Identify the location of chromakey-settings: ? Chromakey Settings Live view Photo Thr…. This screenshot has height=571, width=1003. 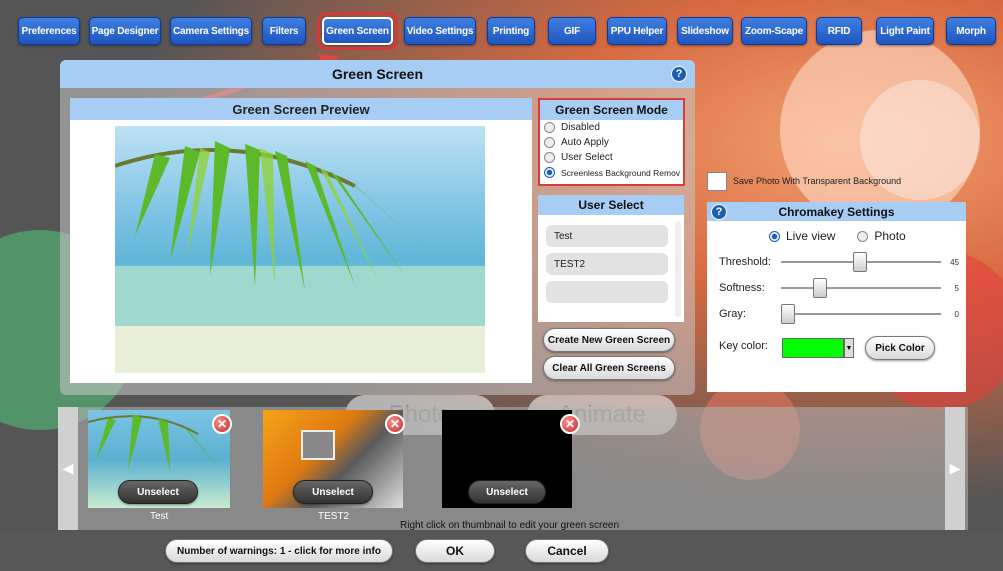
(836, 297).